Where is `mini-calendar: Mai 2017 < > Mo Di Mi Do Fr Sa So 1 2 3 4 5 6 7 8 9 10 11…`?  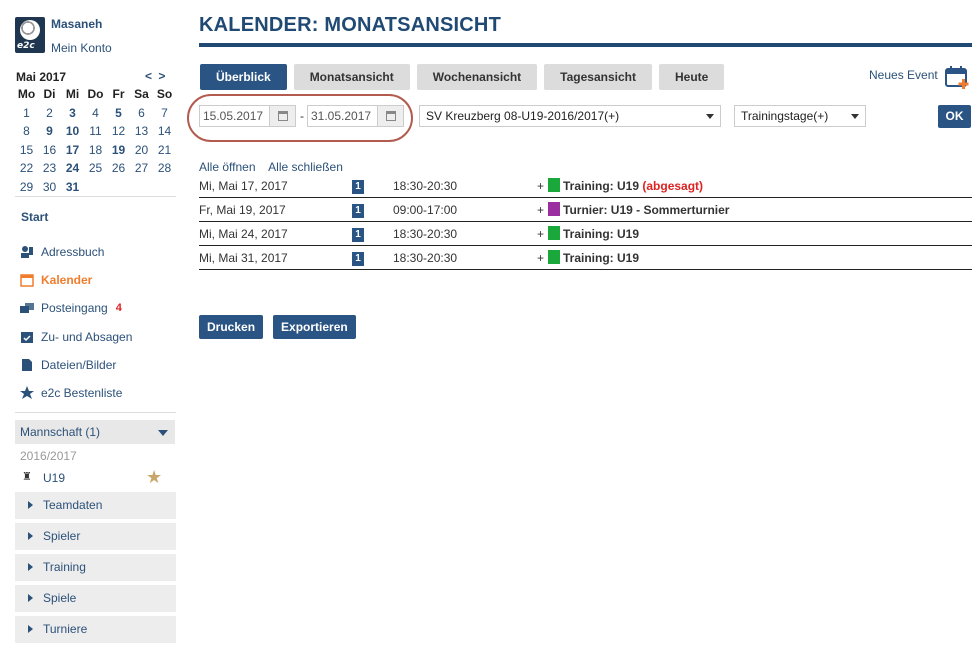
mini-calendar: Mai 2017 < > Mo Di Mi Do Fr Sa So 1 2 3 4 5 6 7 8 9 10 11… is located at coordinates (96, 133).